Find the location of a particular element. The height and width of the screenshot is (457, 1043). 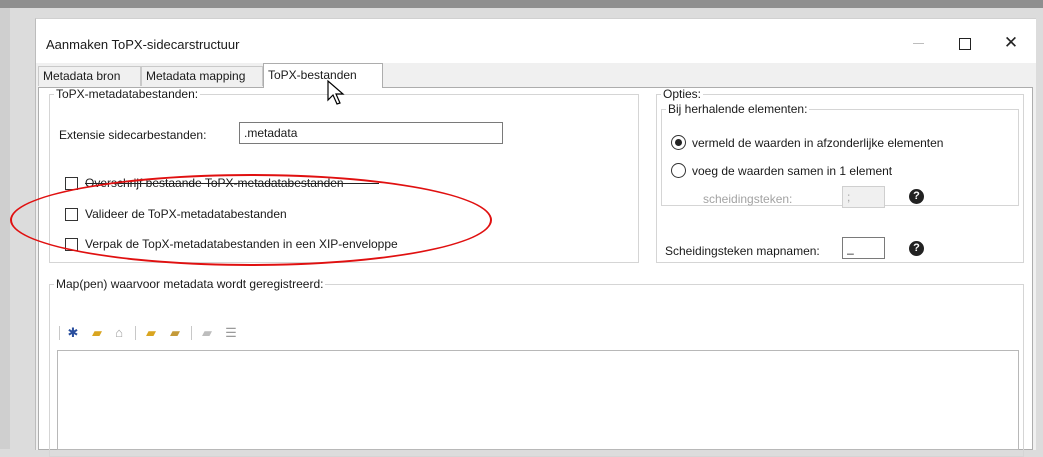

overwrite-checkbox is located at coordinates (71, 183).